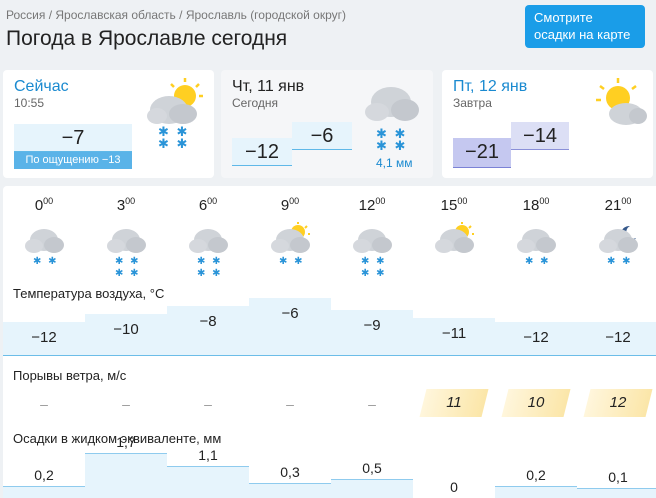  Describe the element at coordinates (73, 160) in the screenshot. I see `feels-like-badge: По ощущению −13` at that location.